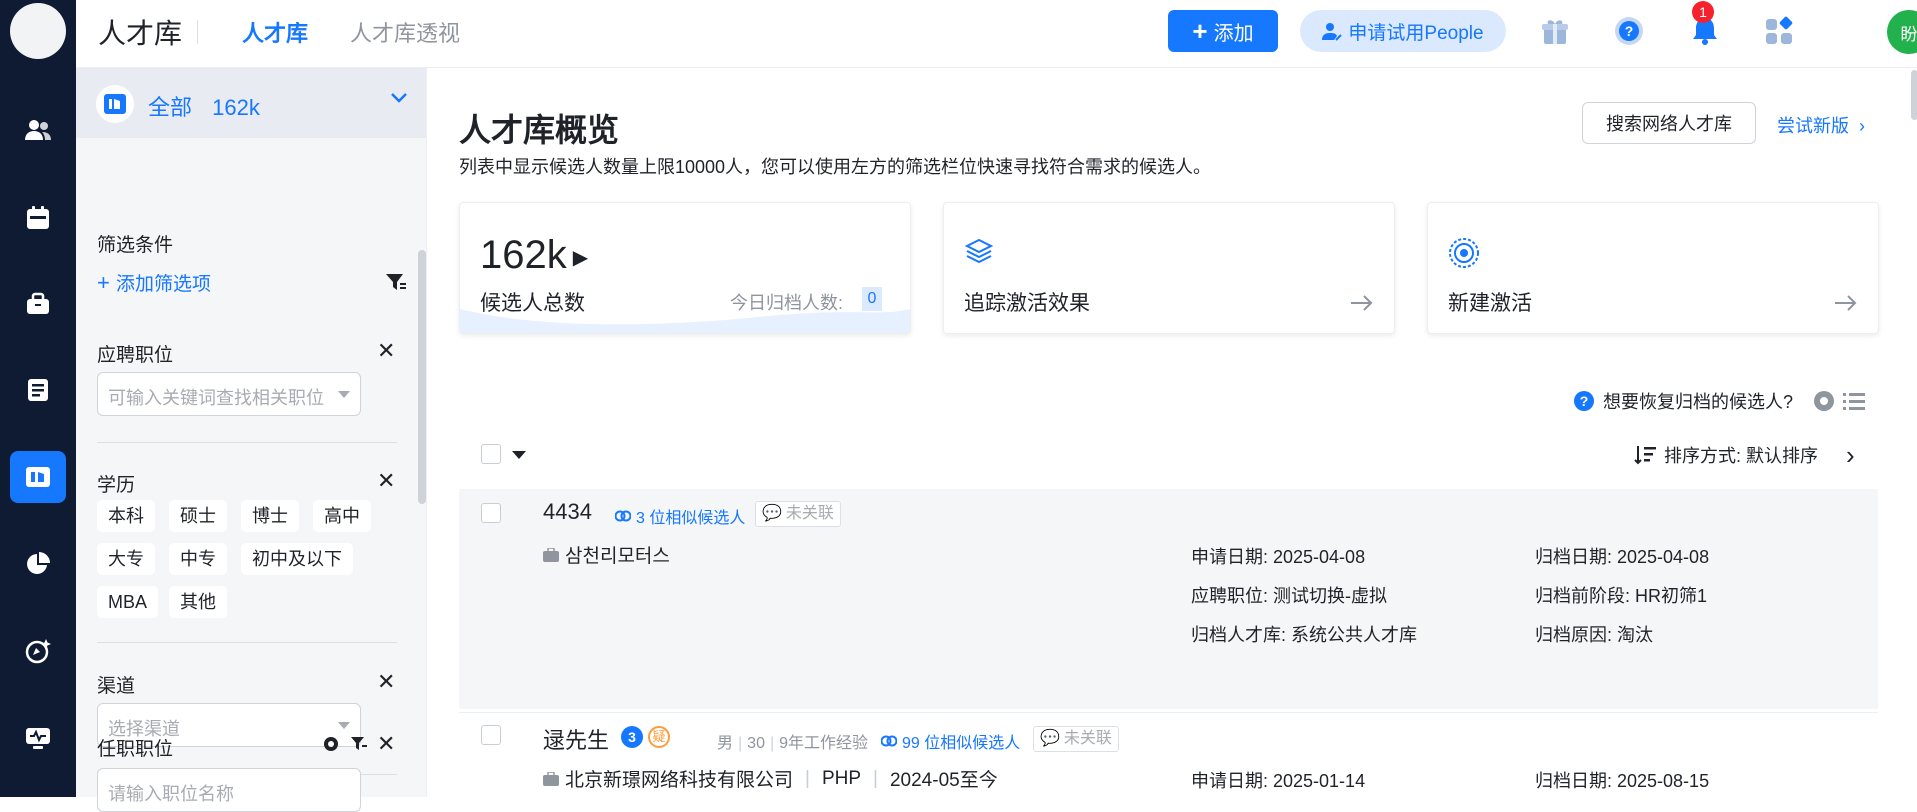 Image resolution: width=1917 pixels, height=812 pixels. What do you see at coordinates (38, 651) in the screenshot?
I see `ai-sparkle-icon` at bounding box center [38, 651].